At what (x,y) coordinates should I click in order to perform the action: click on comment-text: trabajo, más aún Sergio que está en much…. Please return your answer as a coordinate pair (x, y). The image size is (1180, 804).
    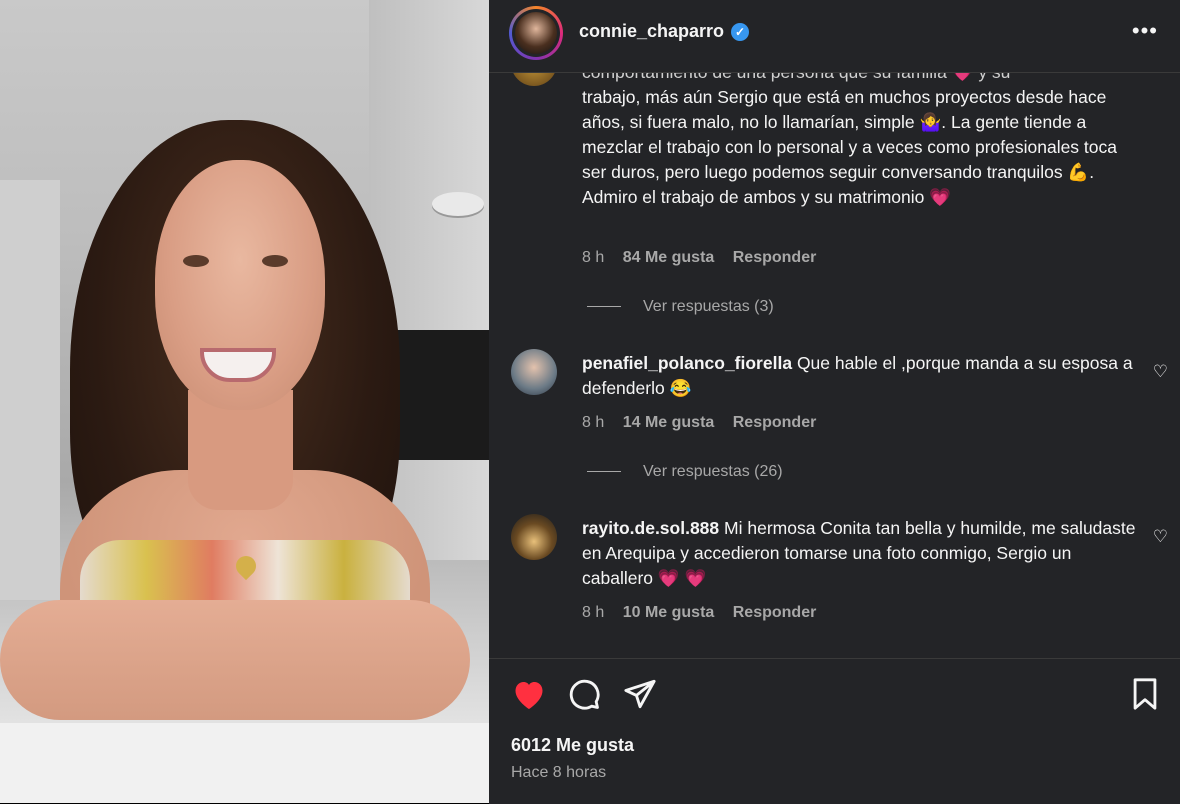
    Looking at the image, I should click on (849, 147).